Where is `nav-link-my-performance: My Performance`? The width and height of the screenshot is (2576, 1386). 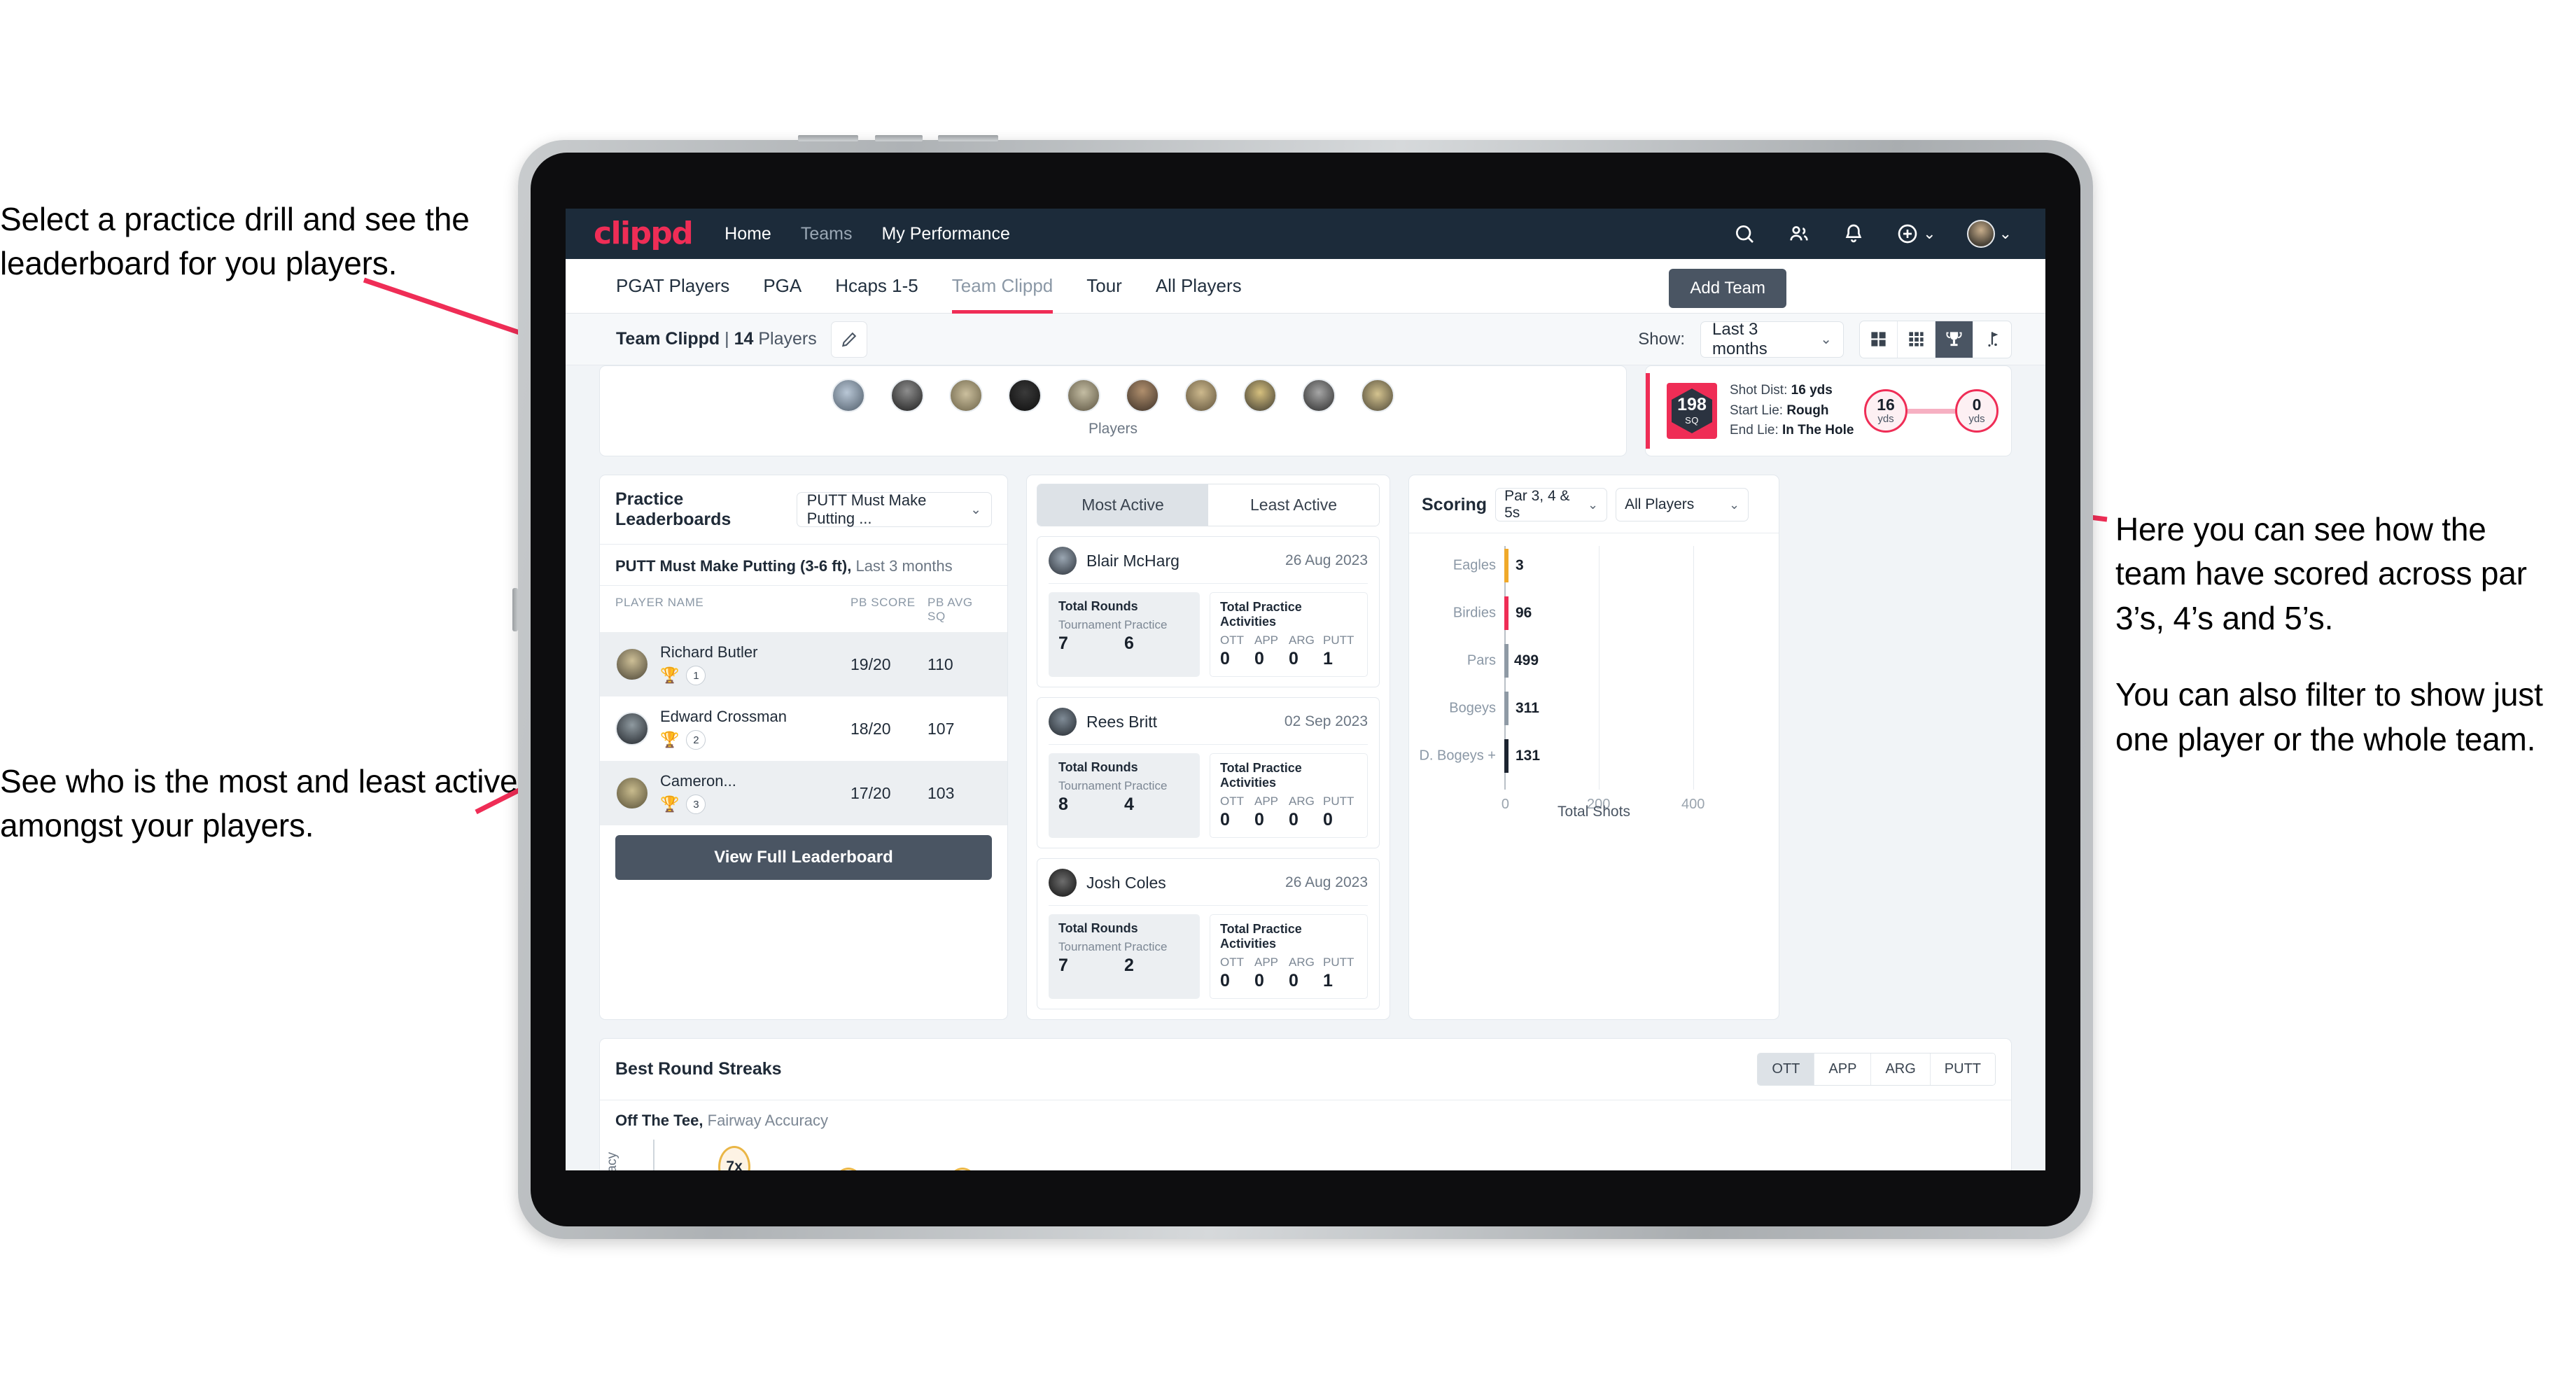
nav-link-my-performance: My Performance is located at coordinates (945, 234).